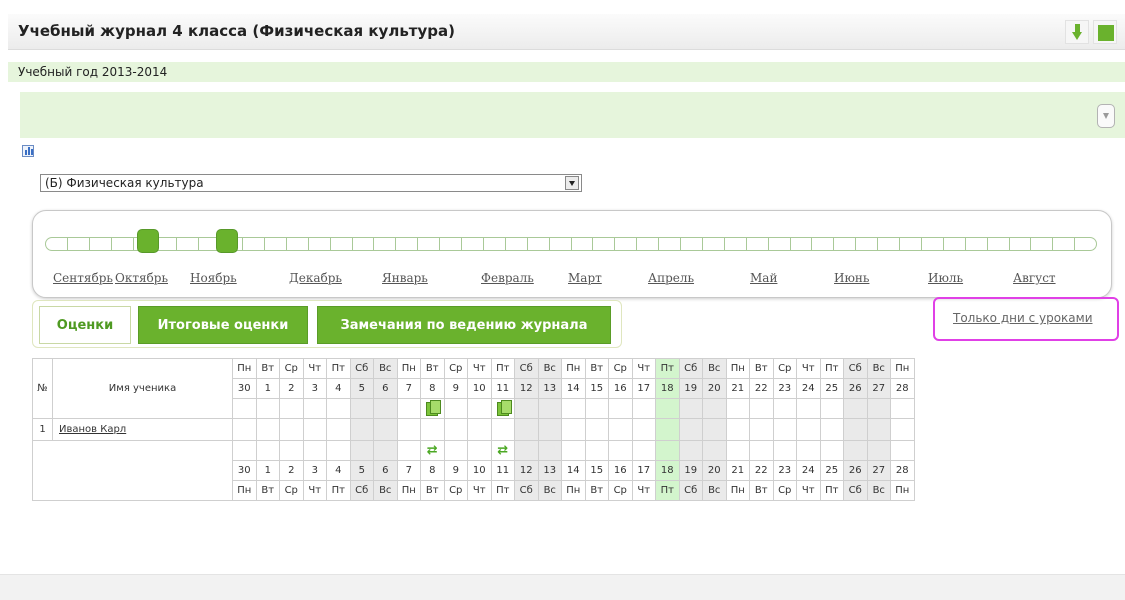  What do you see at coordinates (585, 278) in the screenshot?
I see `month-link: Март` at bounding box center [585, 278].